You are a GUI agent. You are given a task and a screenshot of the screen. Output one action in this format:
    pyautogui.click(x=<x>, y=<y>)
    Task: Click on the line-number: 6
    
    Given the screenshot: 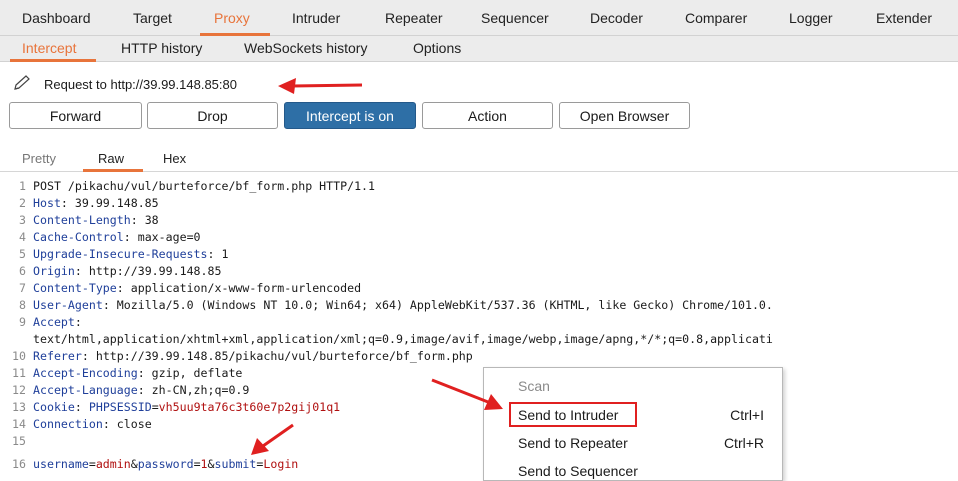 What is the action you would take?
    pyautogui.click(x=22, y=271)
    